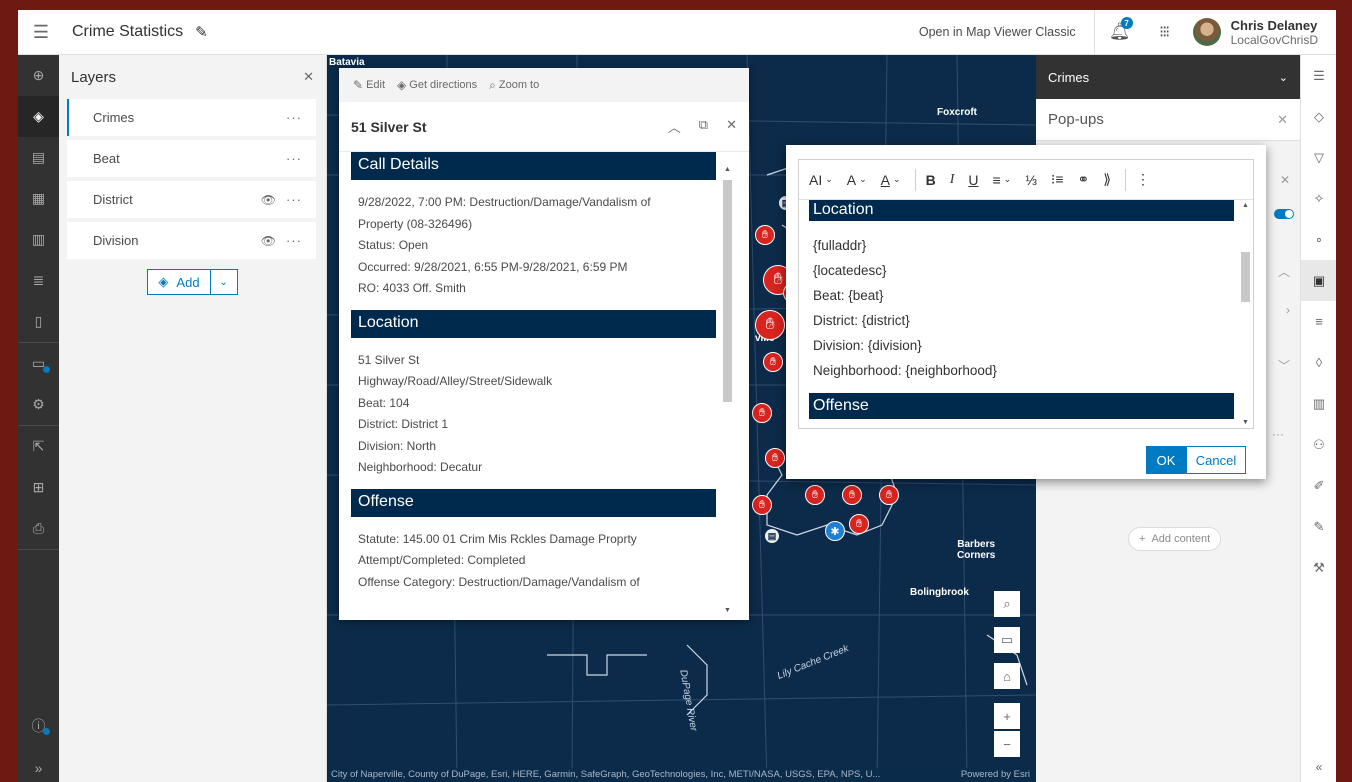 This screenshot has width=1352, height=782. Describe the element at coordinates (38, 363) in the screenshot. I see `save-icon: ▭` at that location.